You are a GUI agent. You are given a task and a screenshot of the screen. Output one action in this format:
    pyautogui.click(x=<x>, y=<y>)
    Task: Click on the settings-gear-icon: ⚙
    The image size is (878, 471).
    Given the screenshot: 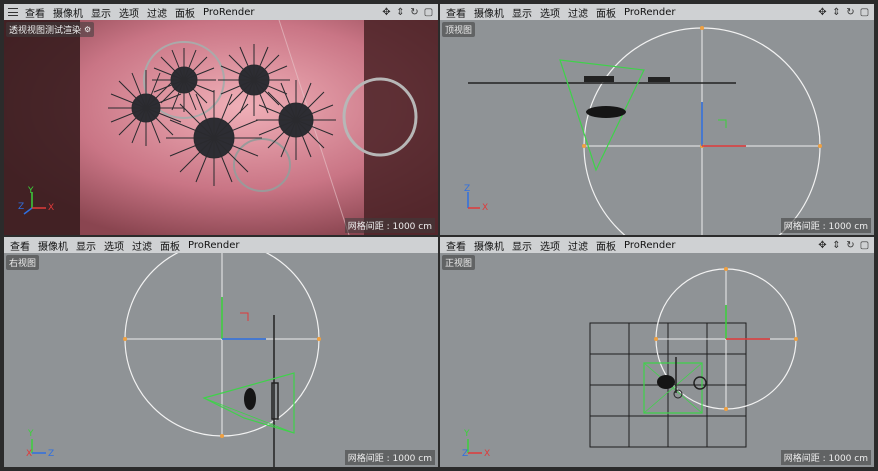 What is the action you would take?
    pyautogui.click(x=87, y=29)
    